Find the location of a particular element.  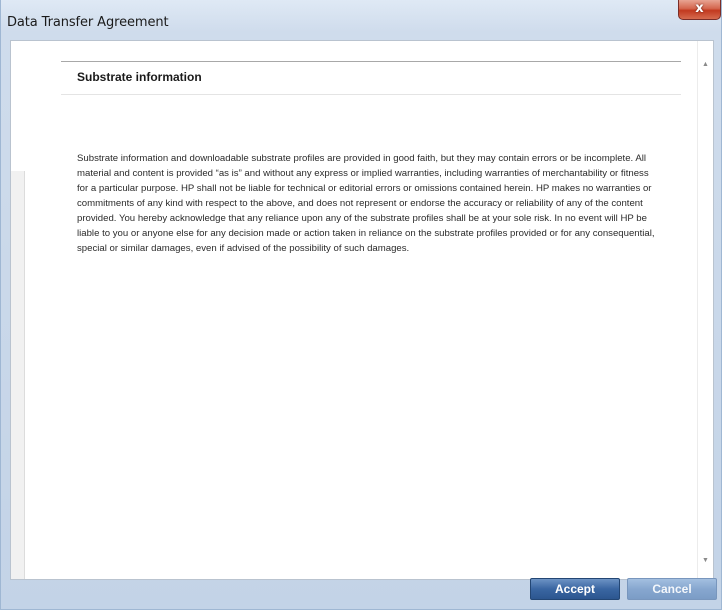

left-gutter is located at coordinates (18, 310).